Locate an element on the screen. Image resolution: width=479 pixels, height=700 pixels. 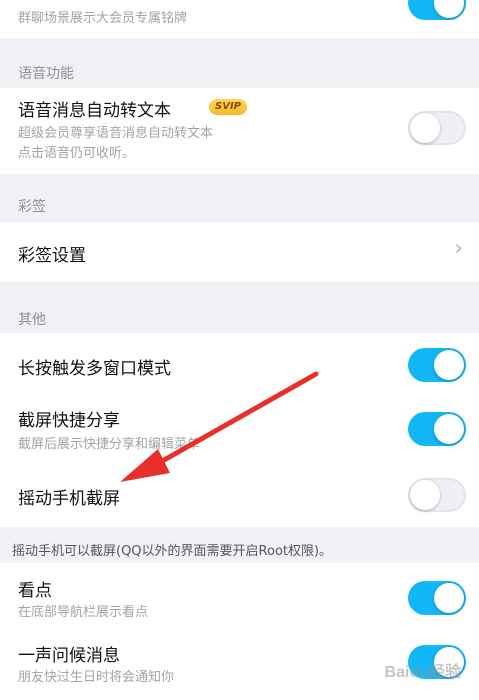
shake-screenshot-toggle is located at coordinates (437, 495).